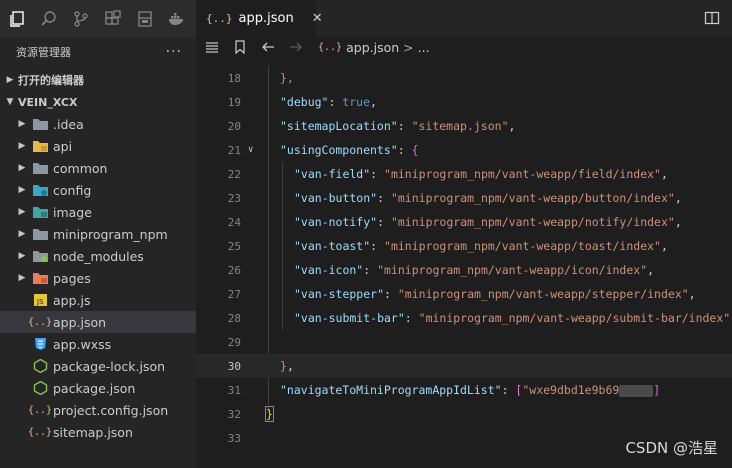 Image resolution: width=732 pixels, height=468 pixels. What do you see at coordinates (98, 124) in the screenshot?
I see `tree-item-idea: ▶ .idea` at bounding box center [98, 124].